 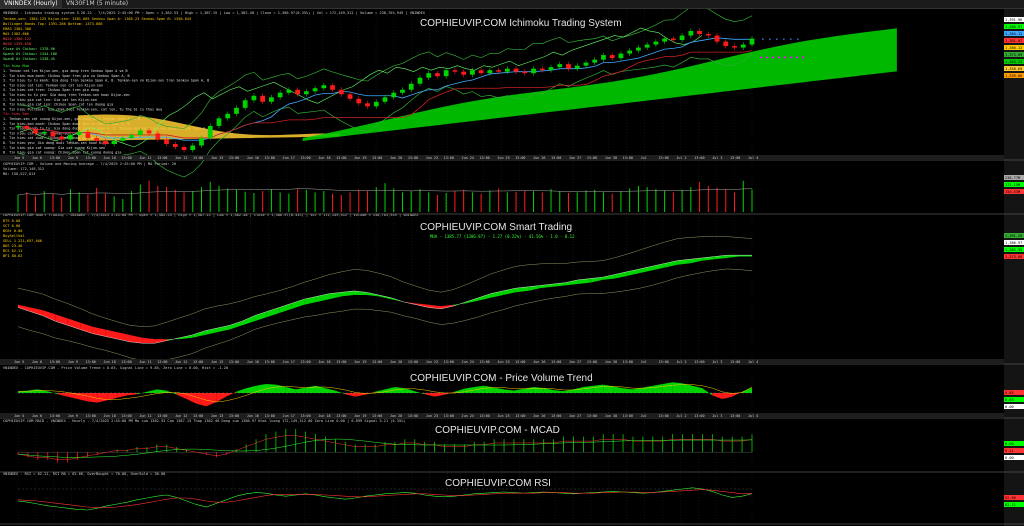 What do you see at coordinates (31, 4) in the screenshot?
I see `tab-vnindex-hourly: VNINDEX (Hourly)` at bounding box center [31, 4].